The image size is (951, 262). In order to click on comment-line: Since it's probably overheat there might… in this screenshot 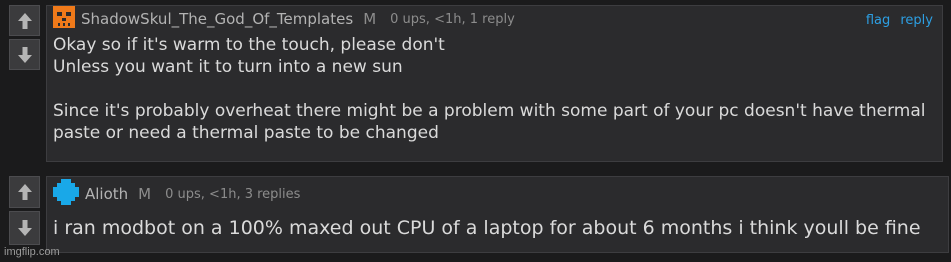, I will do `click(489, 111)`.